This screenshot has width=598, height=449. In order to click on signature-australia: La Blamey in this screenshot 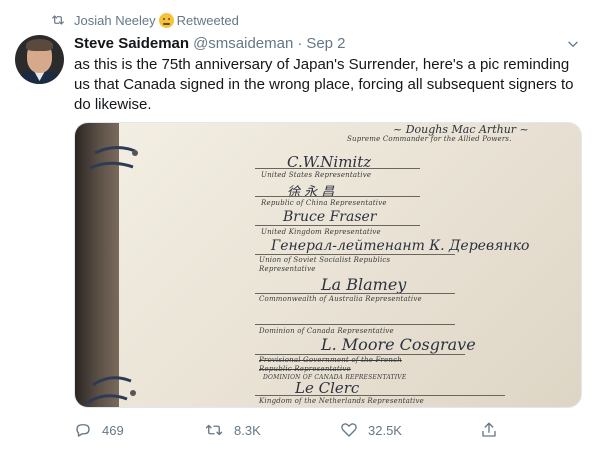, I will do `click(364, 284)`.